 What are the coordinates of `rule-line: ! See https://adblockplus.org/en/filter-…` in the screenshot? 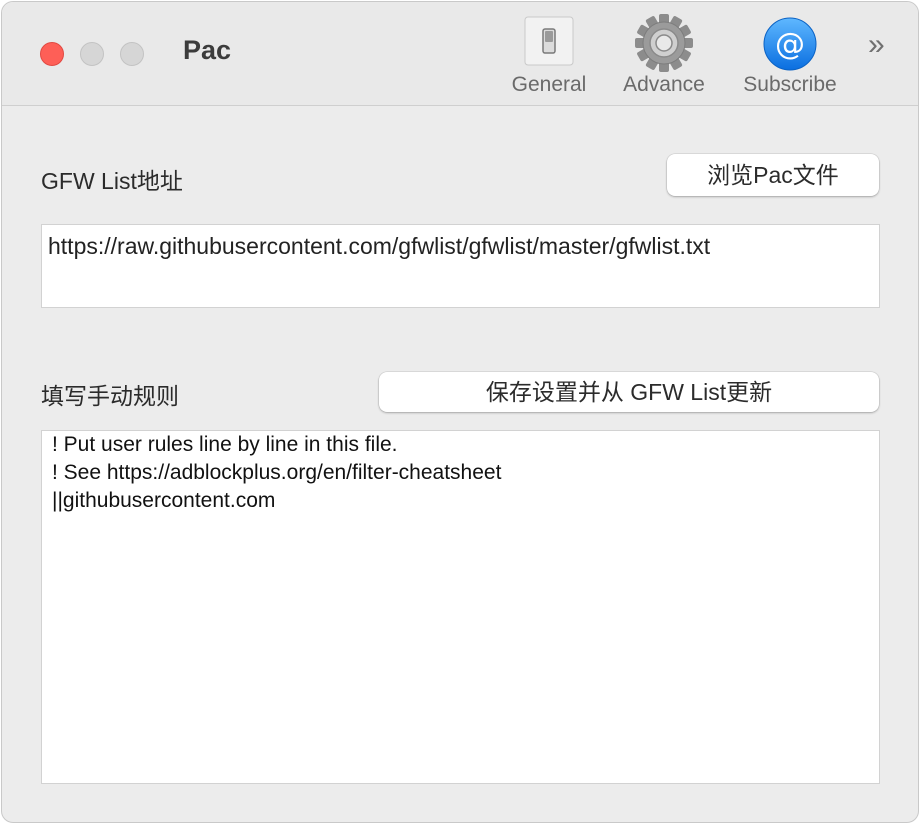 It's located at (277, 472).